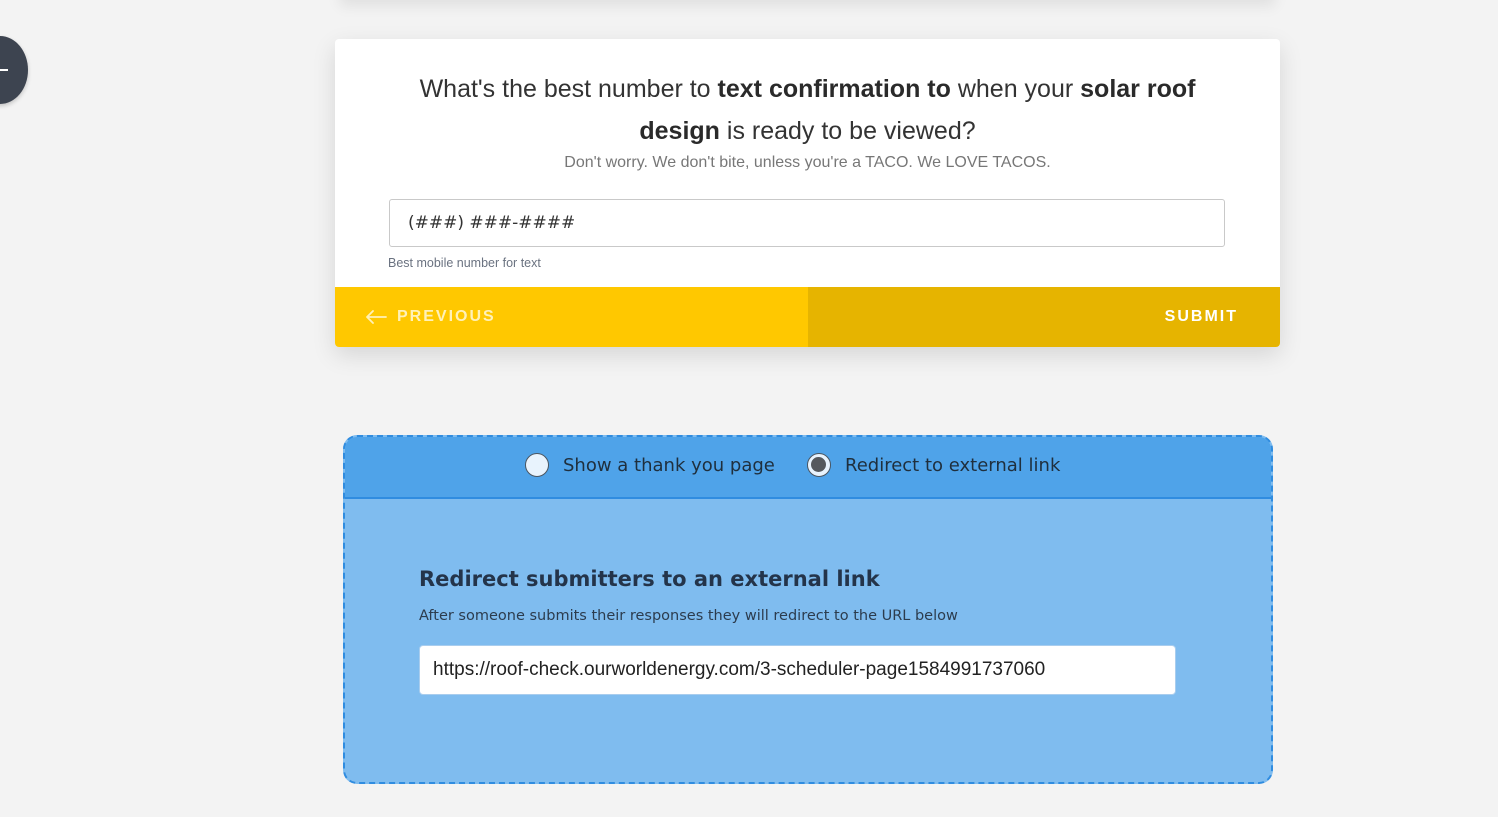 The width and height of the screenshot is (1498, 817). Describe the element at coordinates (1201, 316) in the screenshot. I see `submit-button-label: SUBMIT` at that location.